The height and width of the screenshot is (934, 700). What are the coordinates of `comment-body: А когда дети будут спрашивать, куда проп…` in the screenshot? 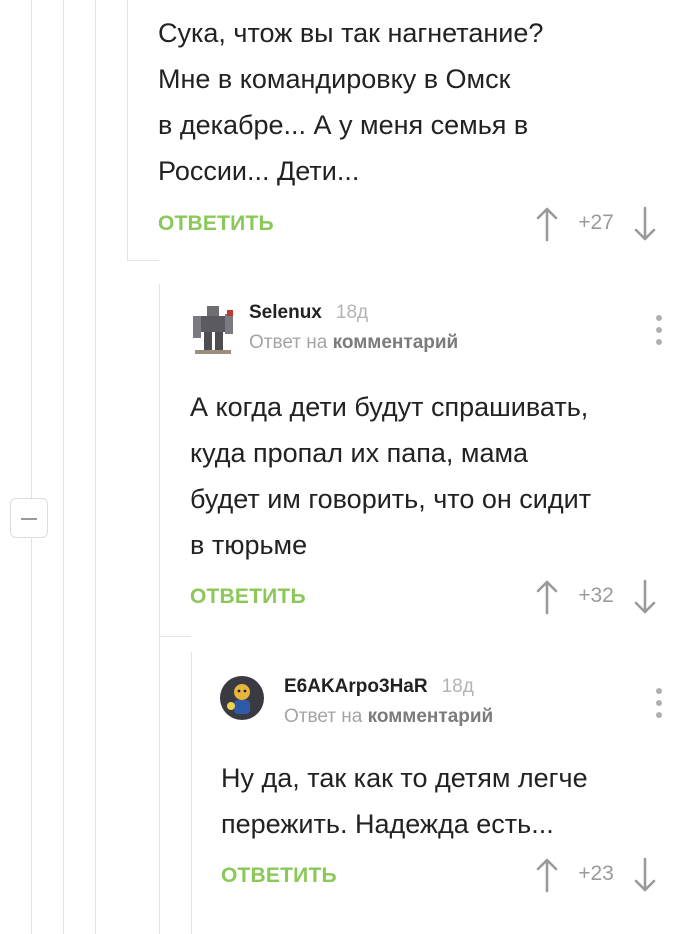 It's located at (391, 476).